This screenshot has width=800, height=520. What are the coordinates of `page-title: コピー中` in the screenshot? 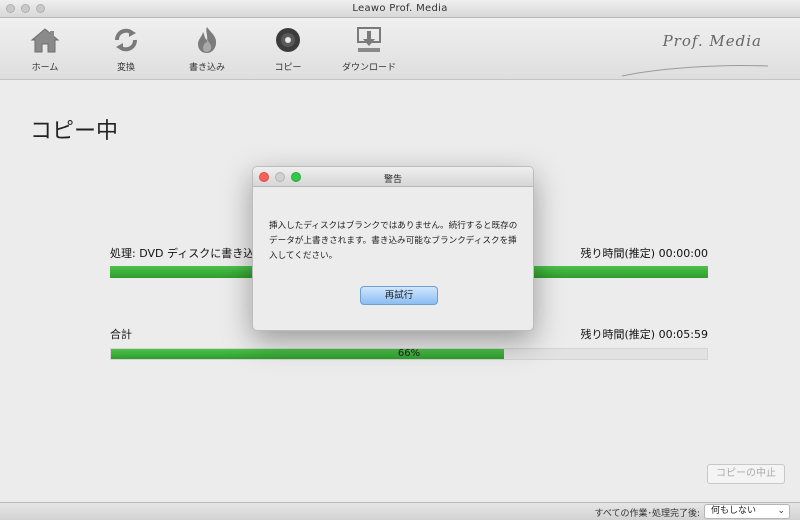 It's located at (74, 131).